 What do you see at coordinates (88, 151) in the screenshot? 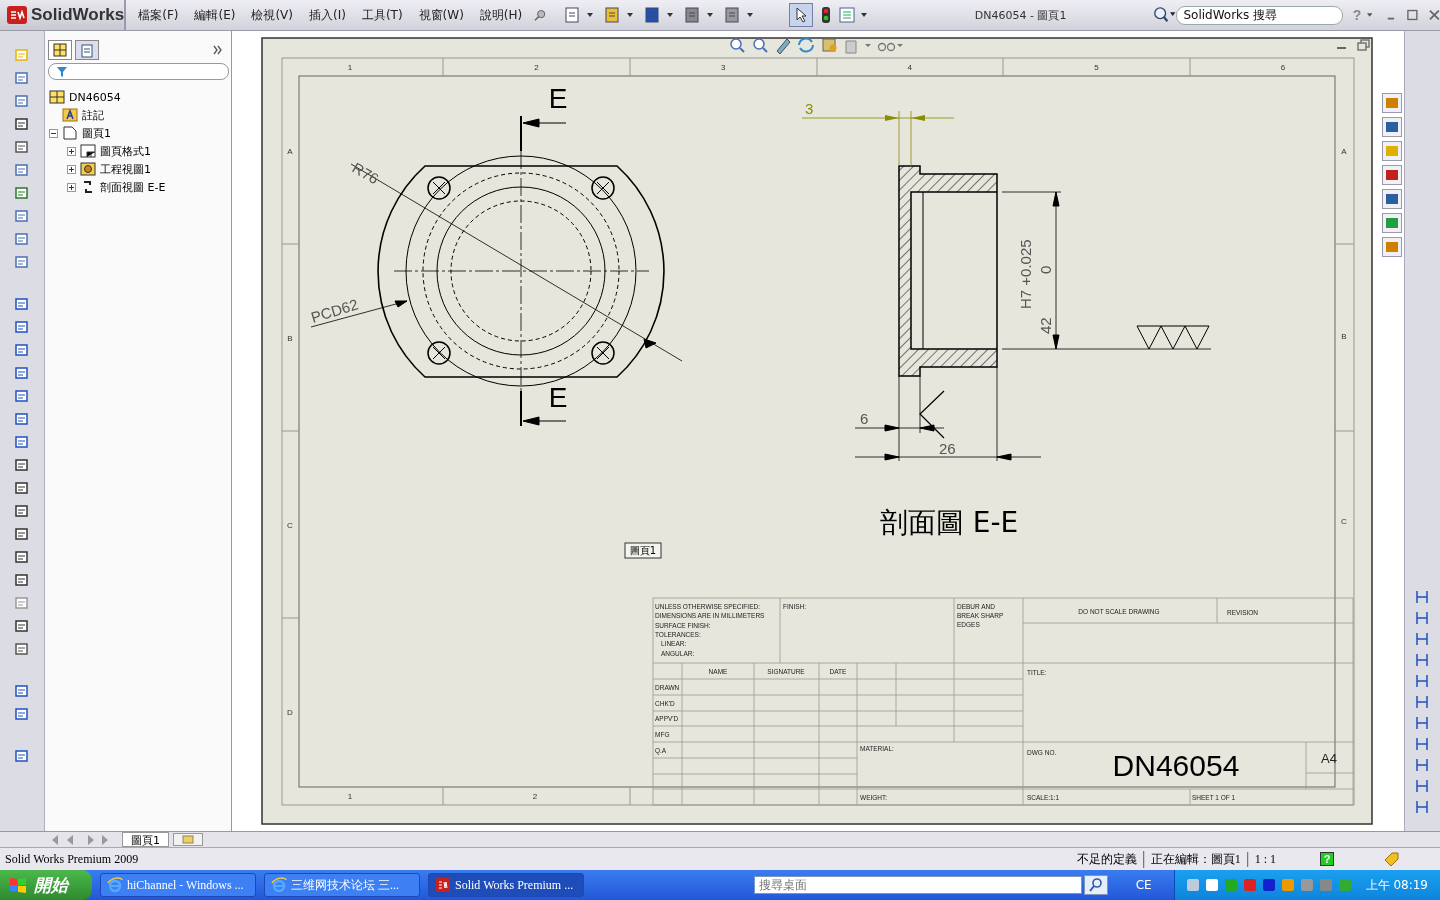
I see `sheet-format-icon` at bounding box center [88, 151].